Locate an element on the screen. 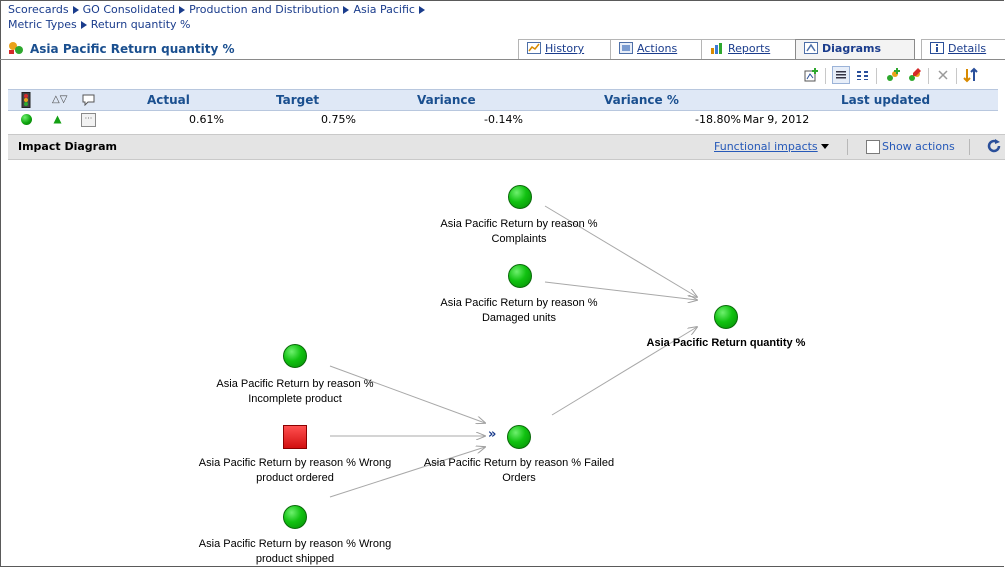 This screenshot has width=1005, height=567. node-wrong-ordered-status is located at coordinates (295, 437).